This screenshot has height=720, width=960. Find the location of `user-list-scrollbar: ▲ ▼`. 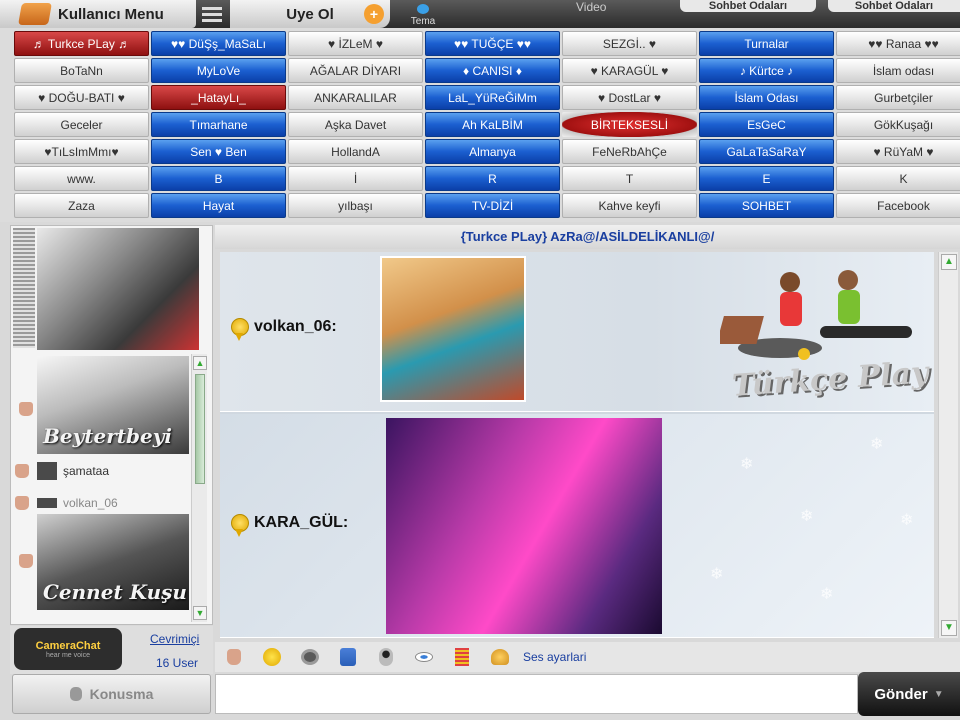

user-list-scrollbar: ▲ ▼ is located at coordinates (199, 488).